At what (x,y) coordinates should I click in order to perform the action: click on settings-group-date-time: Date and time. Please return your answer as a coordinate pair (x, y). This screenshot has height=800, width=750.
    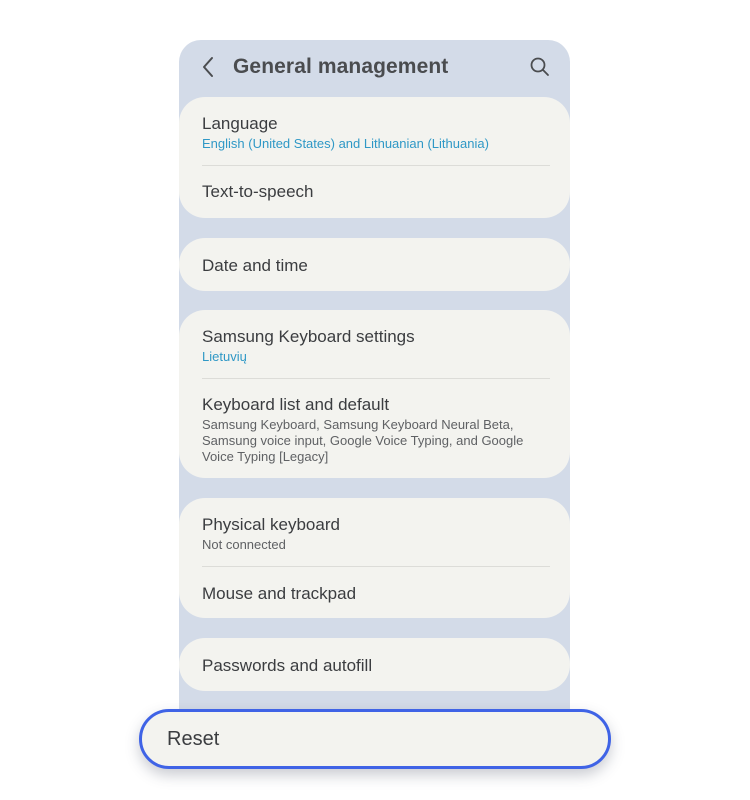
    Looking at the image, I should click on (374, 264).